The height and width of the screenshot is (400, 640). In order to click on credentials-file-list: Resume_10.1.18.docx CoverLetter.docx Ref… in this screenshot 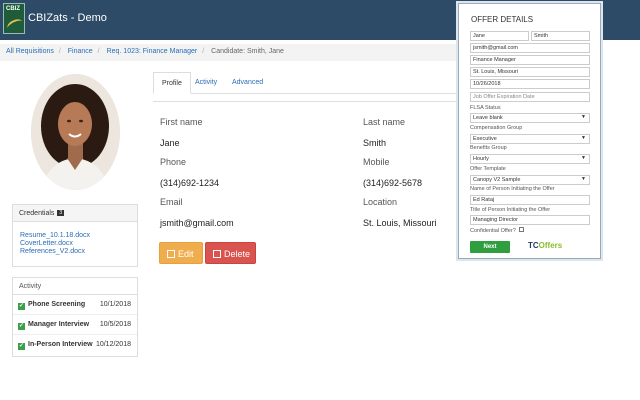, I will do `click(75, 238)`.